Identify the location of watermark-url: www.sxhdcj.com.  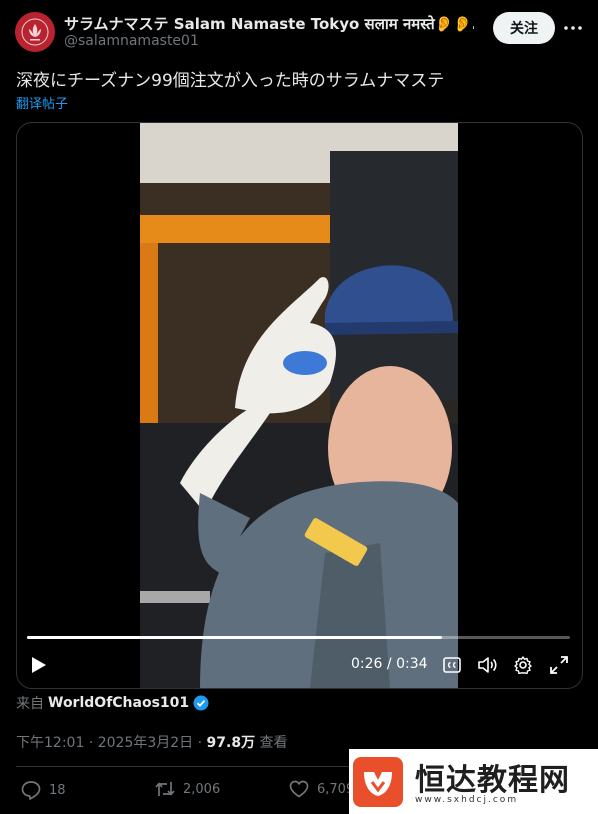
(467, 800).